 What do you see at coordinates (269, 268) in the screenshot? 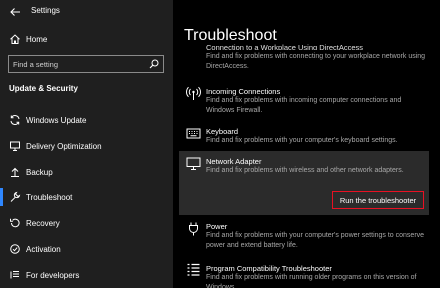
I see `tile-name: Program Compatibility Troubleshooter` at bounding box center [269, 268].